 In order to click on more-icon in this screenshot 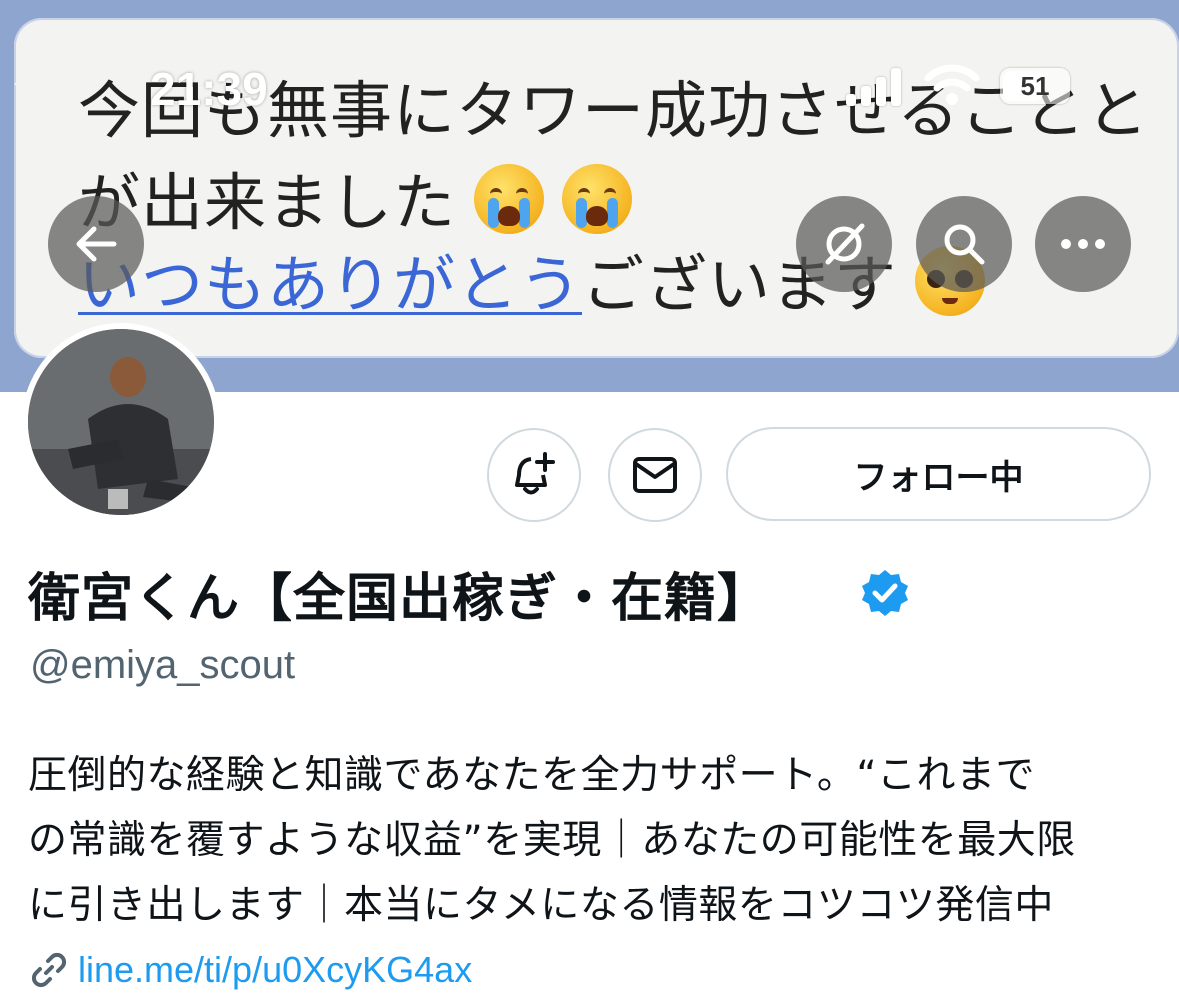, I will do `click(1083, 244)`.